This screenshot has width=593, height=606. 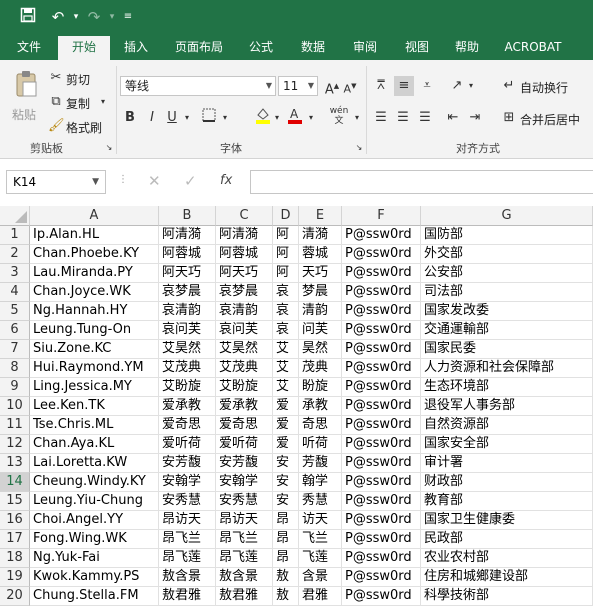 I want to click on cell-a: Ling.Jessica.MY, so click(x=94, y=387).